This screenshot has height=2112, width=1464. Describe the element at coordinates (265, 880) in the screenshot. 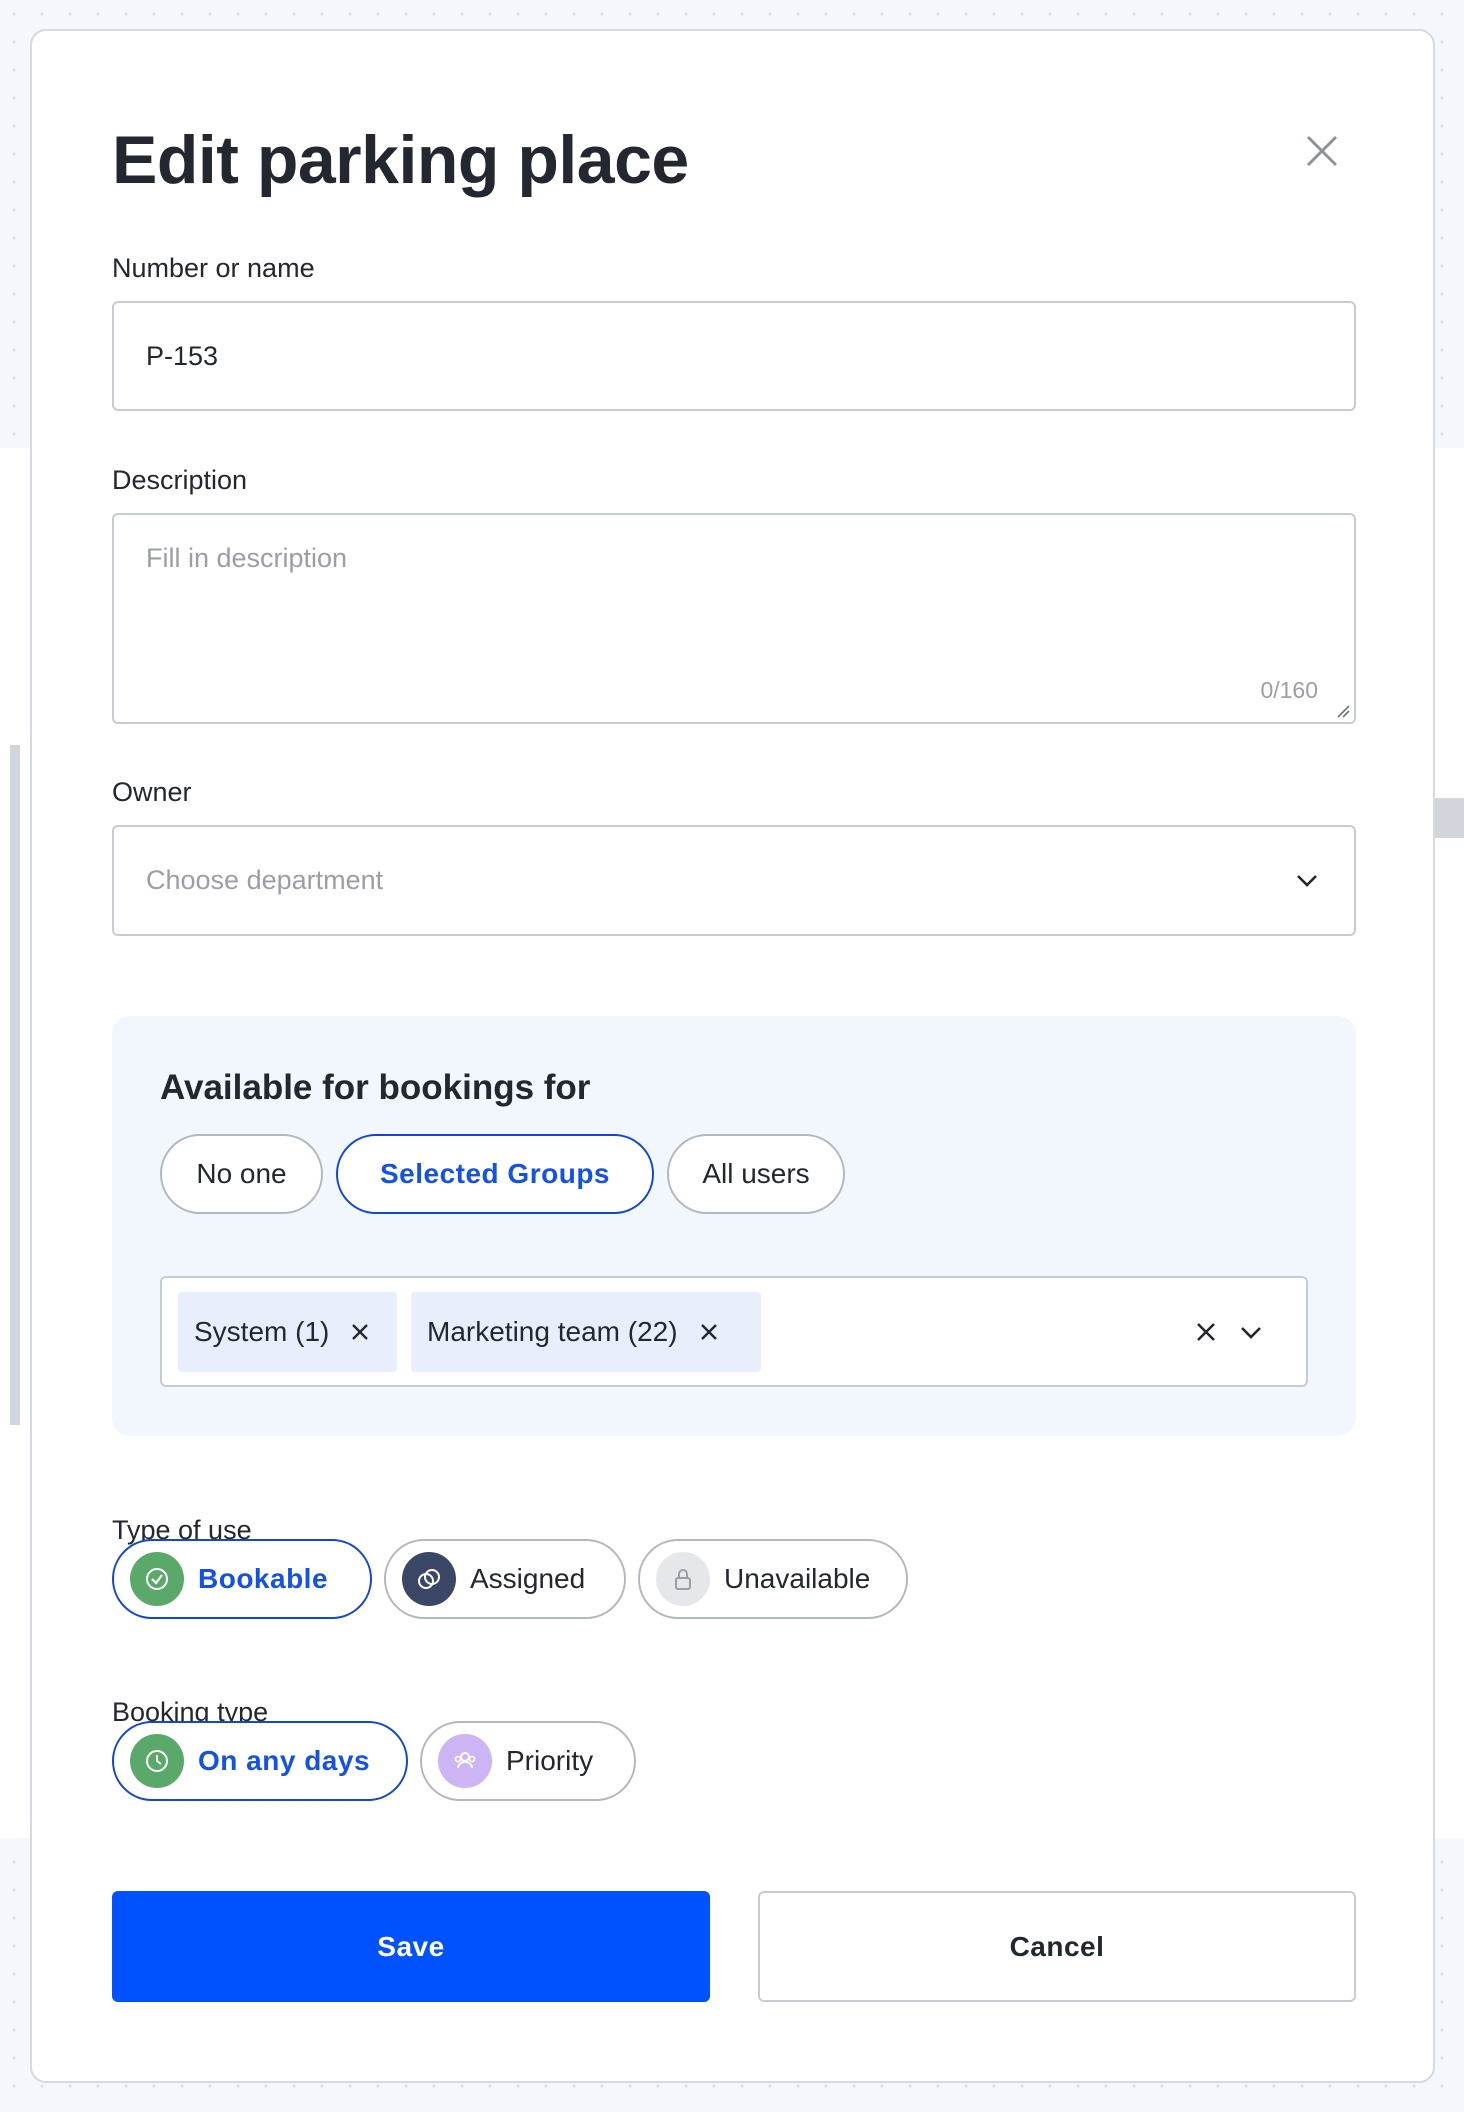

I see `owner-placeholder: Choose department` at that location.